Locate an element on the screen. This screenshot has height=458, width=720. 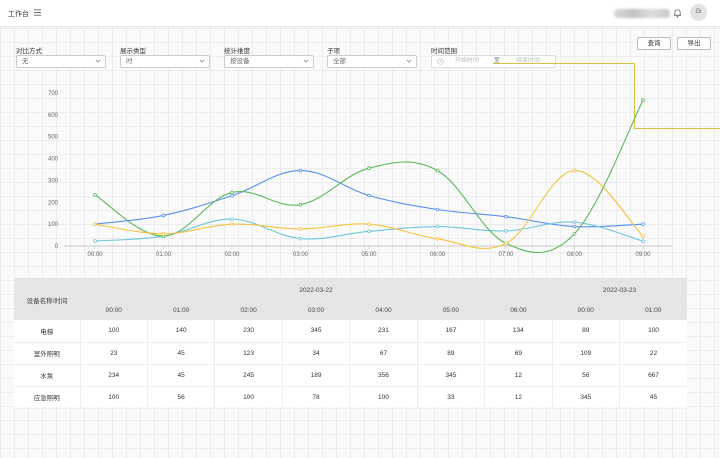
value-cell: 89 is located at coordinates (451, 353).